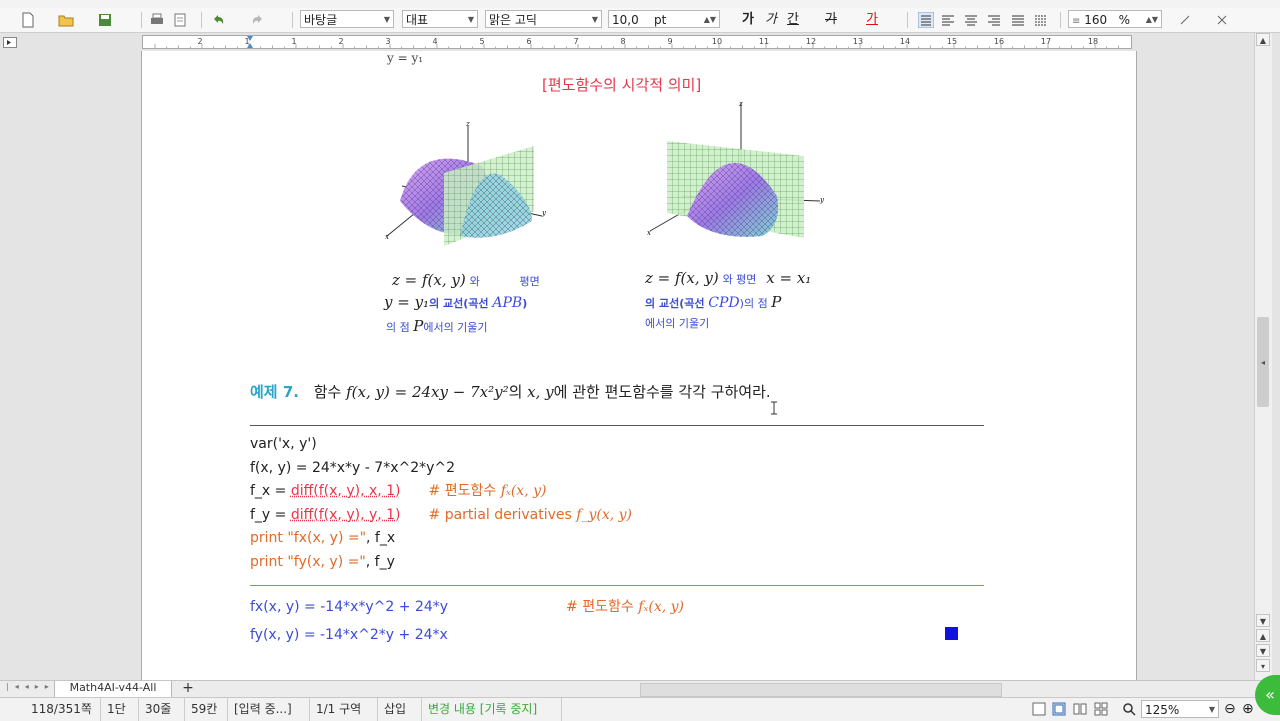 This screenshot has width=1280, height=721. Describe the element at coordinates (736, 169) in the screenshot. I see `partial-derivative-surface-figure-2: z y x` at that location.